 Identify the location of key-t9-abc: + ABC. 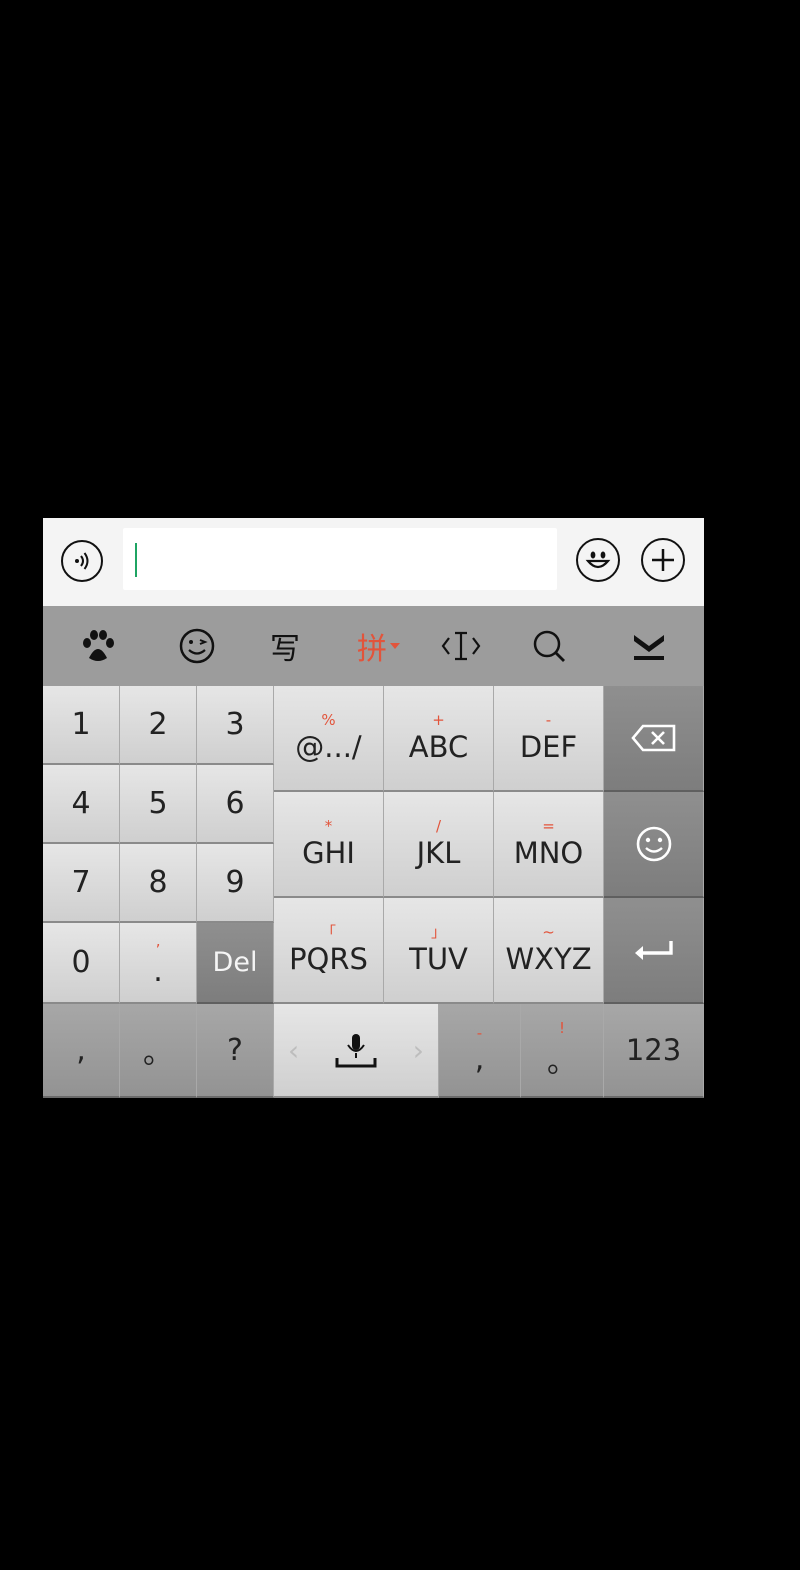
(439, 739).